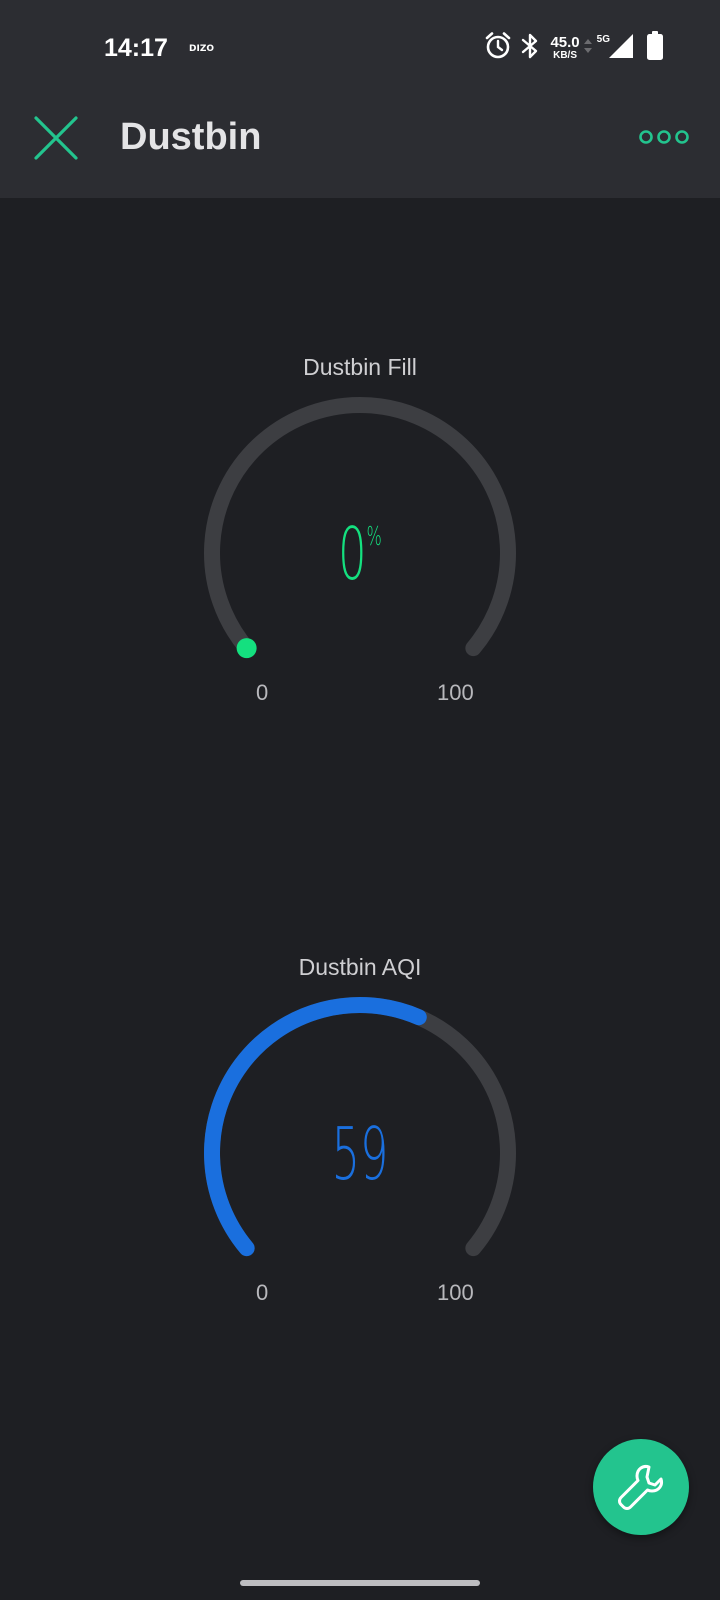  I want to click on gauge-value-suffix: %, so click(374, 537).